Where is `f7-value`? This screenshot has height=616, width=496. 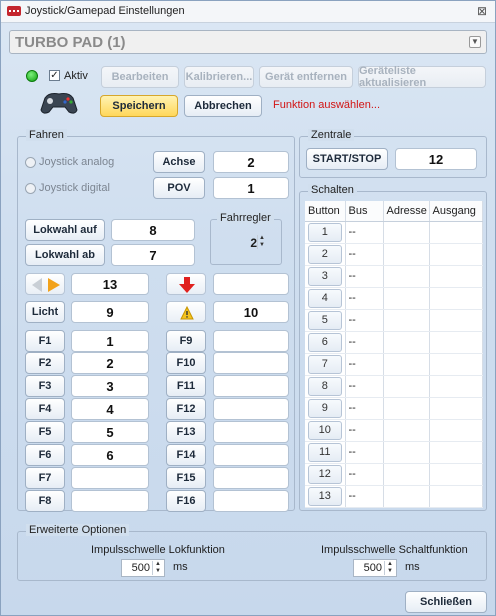 f7-value is located at coordinates (110, 478).